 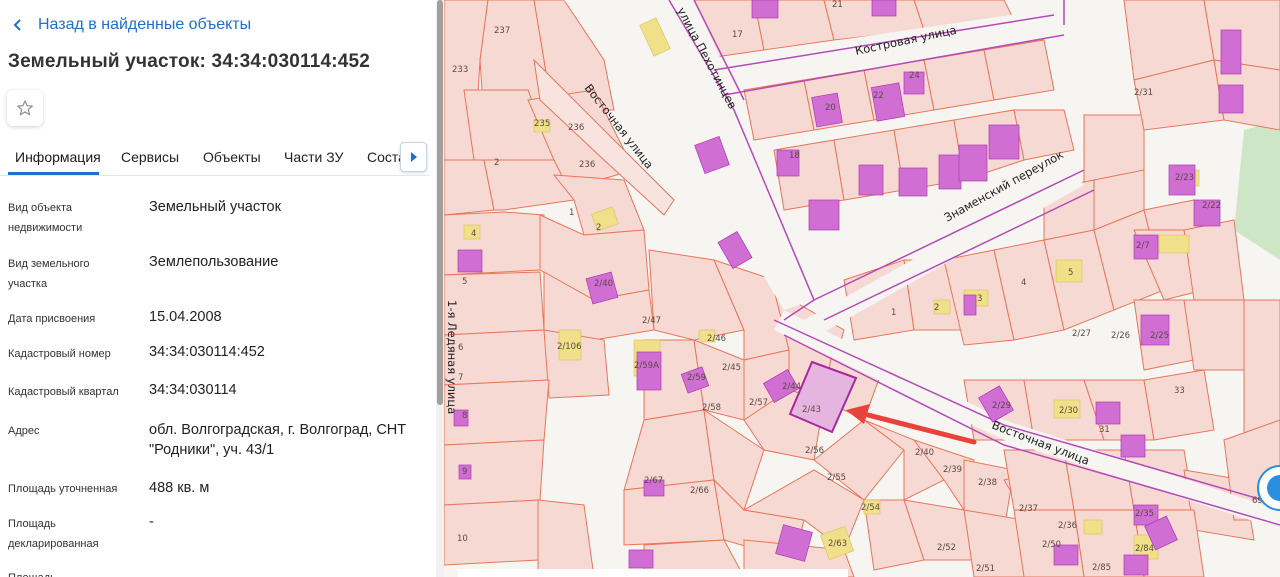 I want to click on tabs-scroll-right-button, so click(x=413, y=157).